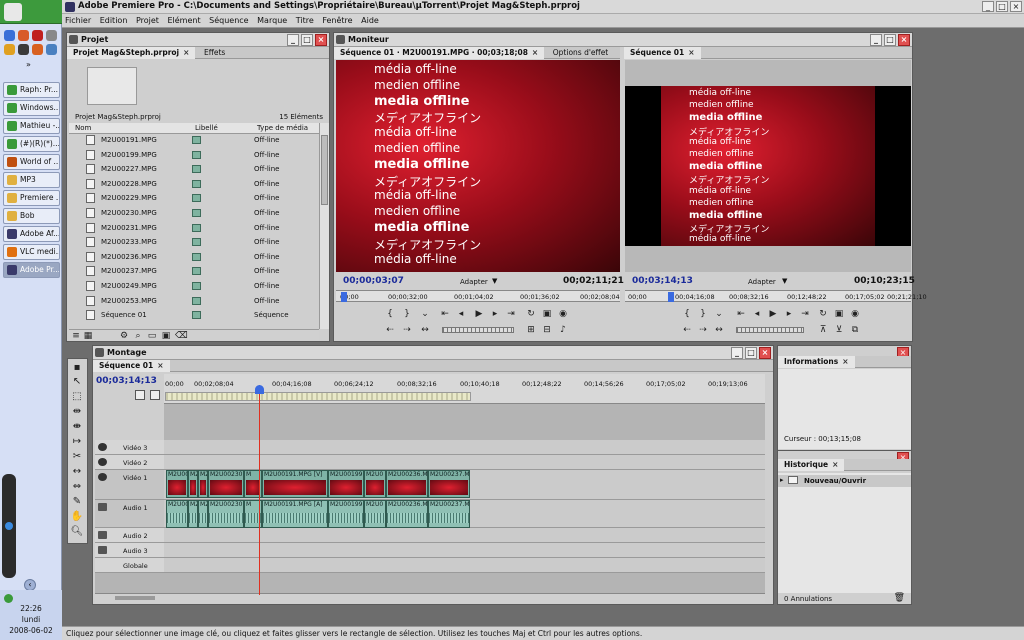  I want to click on list-item: M2U00230.MPG Off-line, so click(197, 213).